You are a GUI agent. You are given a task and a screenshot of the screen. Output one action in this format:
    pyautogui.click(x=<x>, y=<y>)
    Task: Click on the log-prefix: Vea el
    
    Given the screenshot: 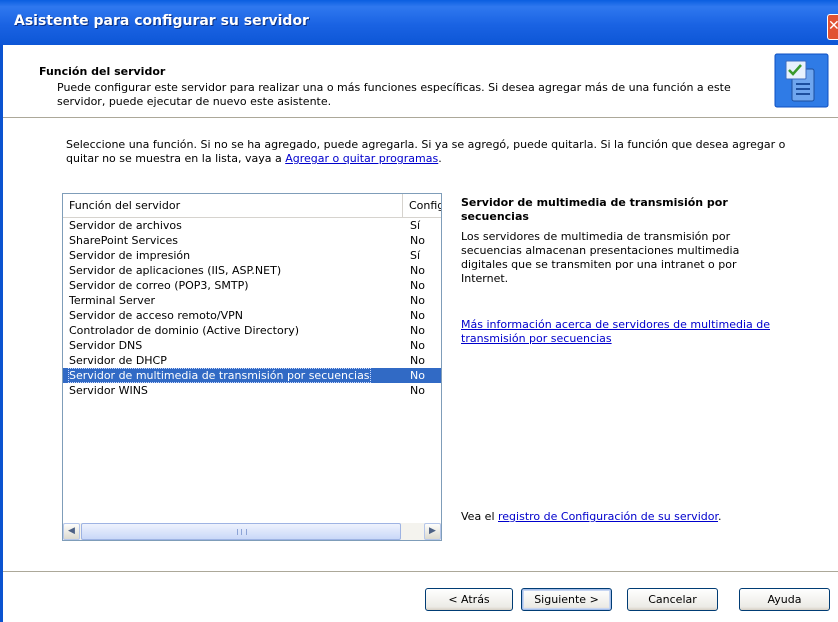 What is the action you would take?
    pyautogui.click(x=479, y=516)
    